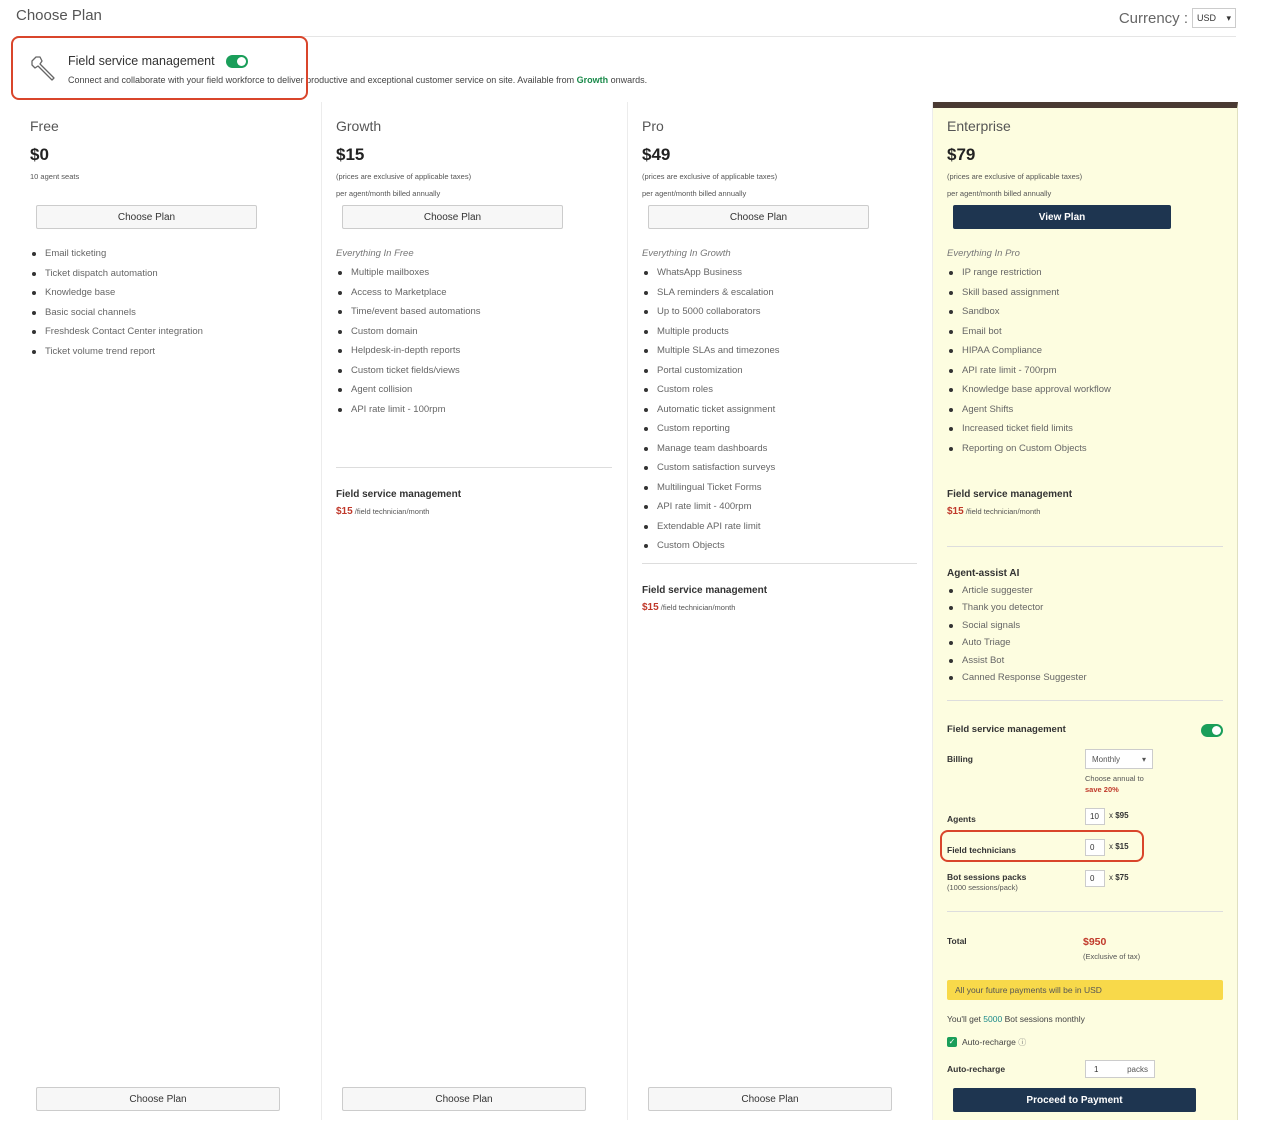 The width and height of the screenshot is (1264, 1128). Describe the element at coordinates (44, 126) in the screenshot. I see `plan-name: Free` at that location.